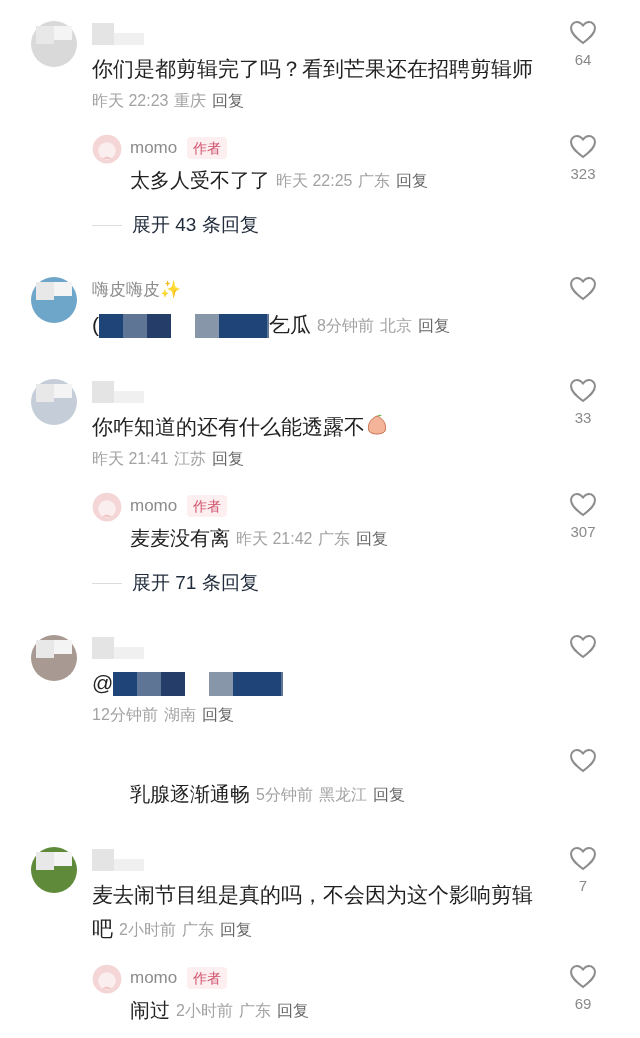 The image size is (640, 1038). I want to click on location-label: 黑龙江, so click(342, 795).